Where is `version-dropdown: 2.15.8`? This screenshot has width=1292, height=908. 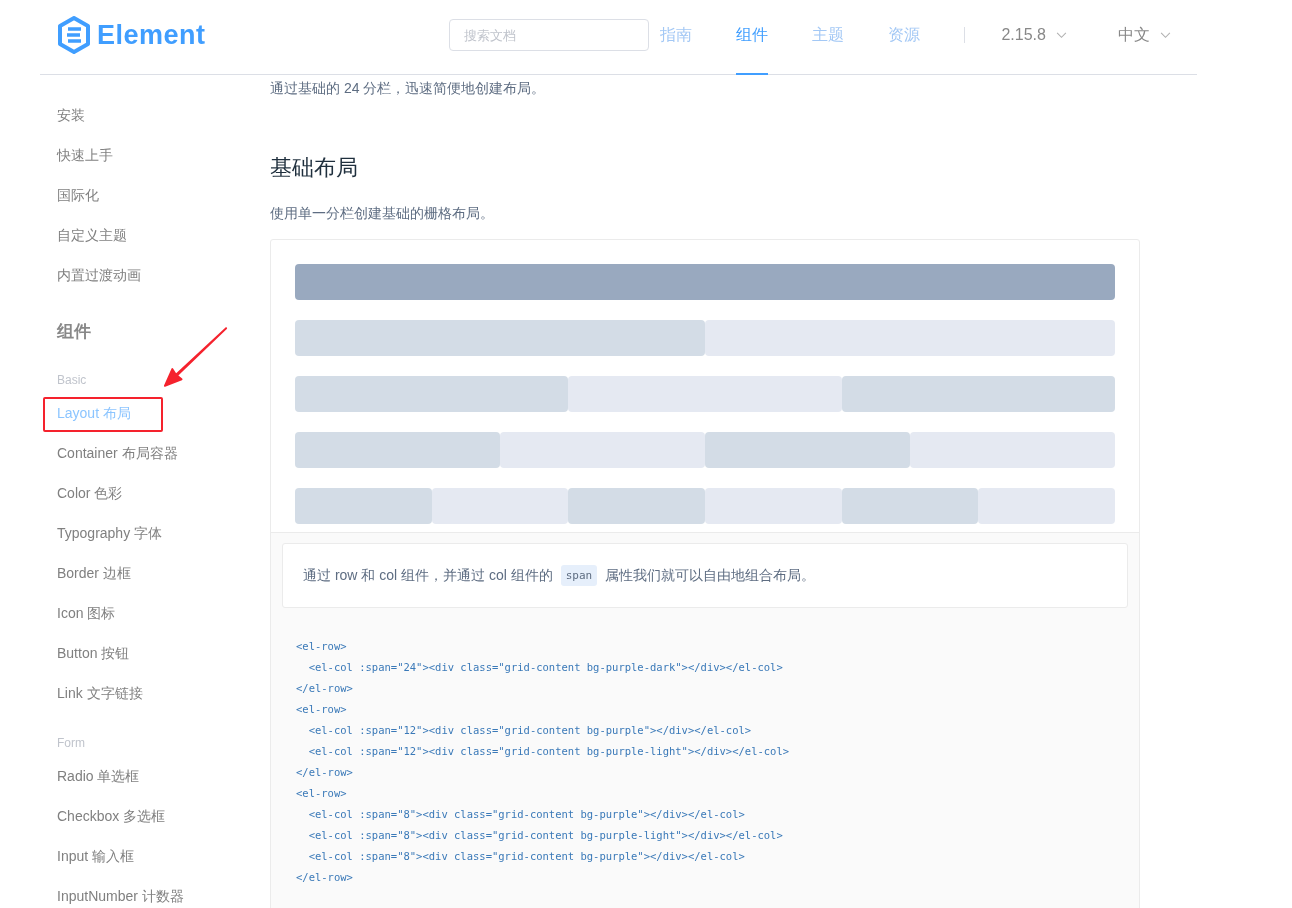 version-dropdown: 2.15.8 is located at coordinates (1041, 35).